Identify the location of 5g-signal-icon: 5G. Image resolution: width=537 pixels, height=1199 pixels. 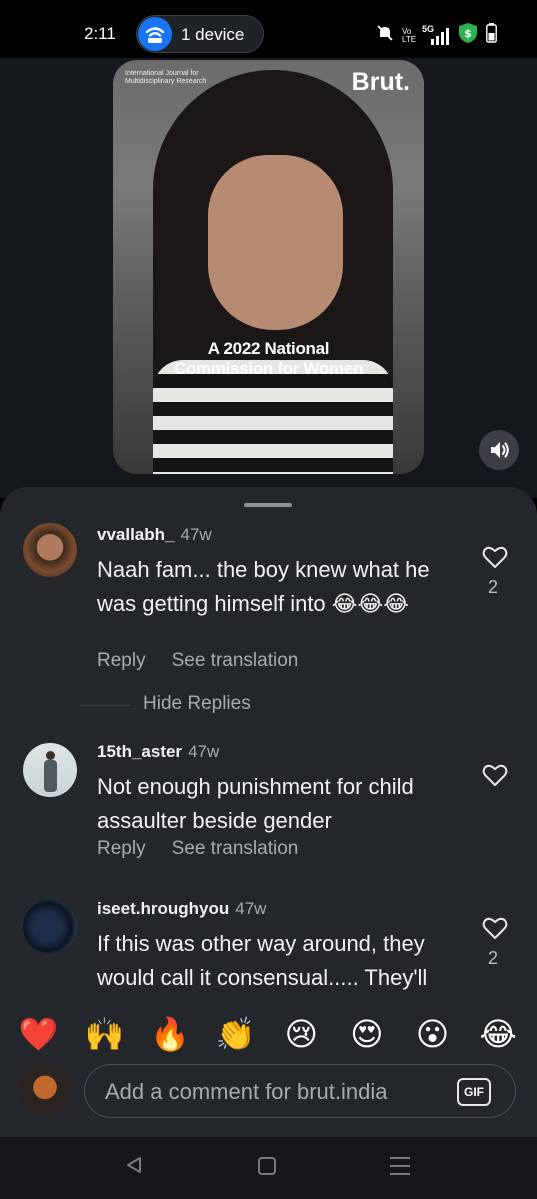
(436, 34).